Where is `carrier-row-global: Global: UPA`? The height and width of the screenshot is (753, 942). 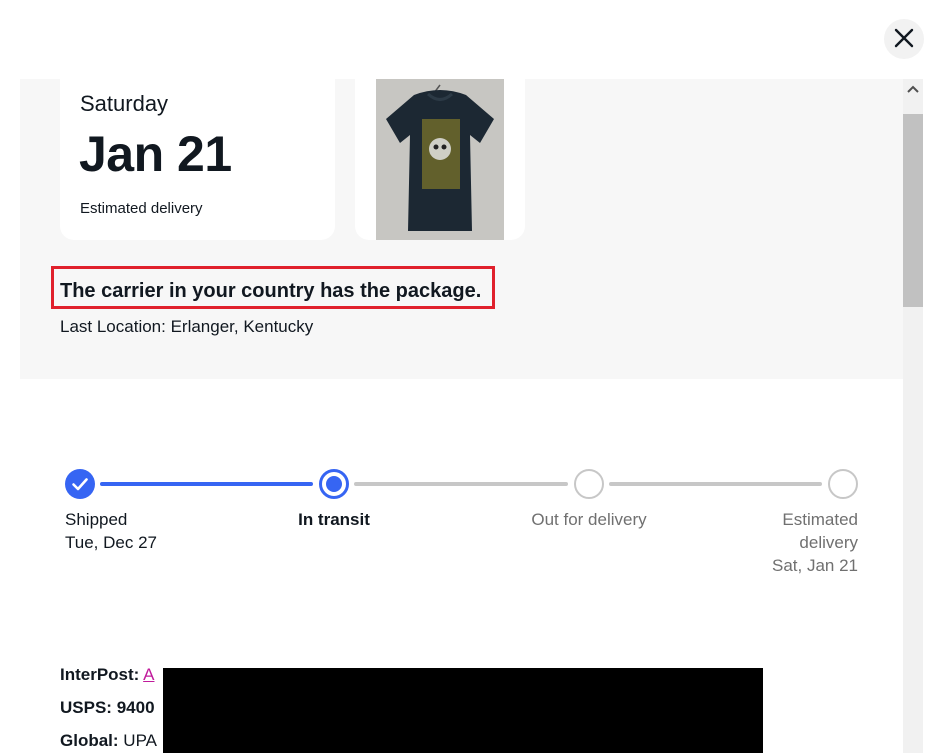 carrier-row-global: Global: UPA is located at coordinates (108, 741).